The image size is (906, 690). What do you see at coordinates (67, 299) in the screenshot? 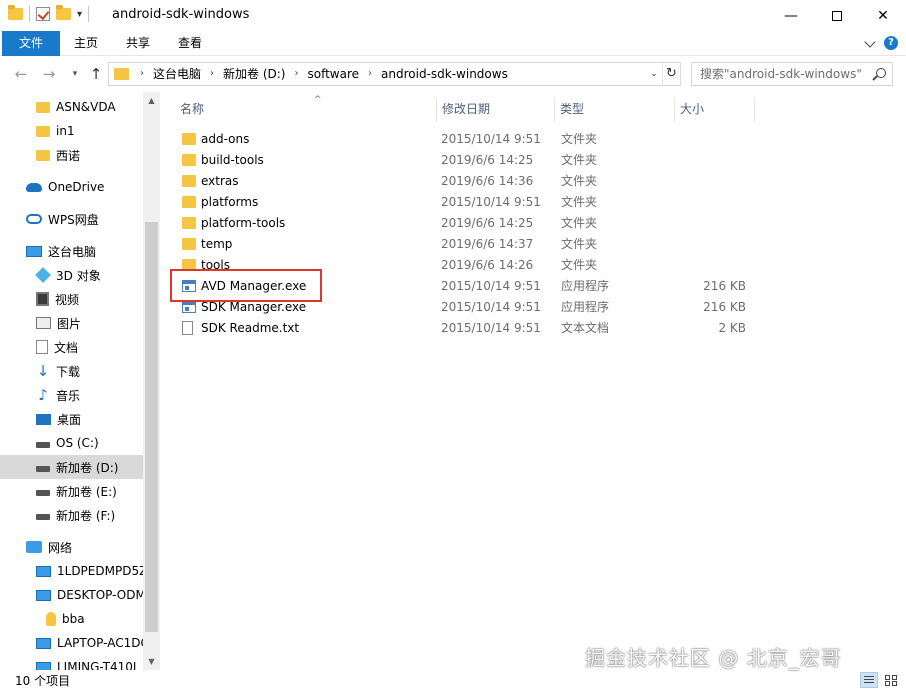
I see `nav-item-label: 视频` at bounding box center [67, 299].